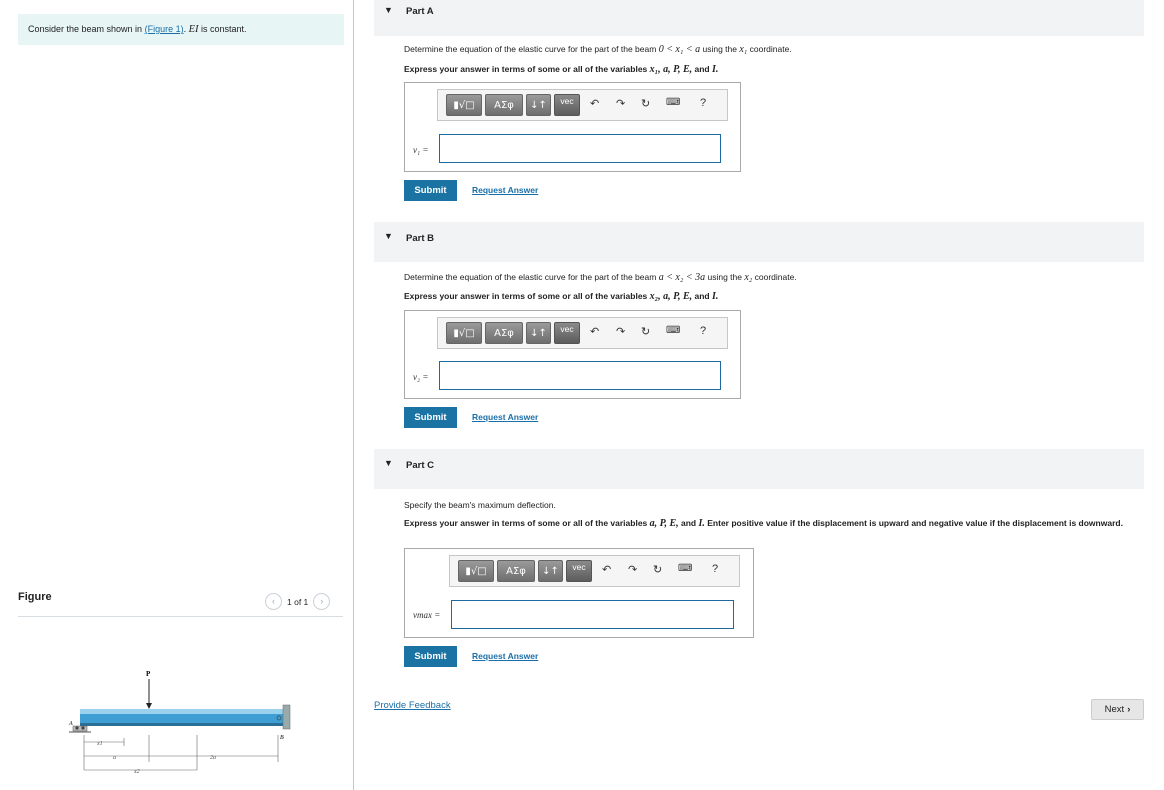 Image resolution: width=1164 pixels, height=790 pixels. Describe the element at coordinates (420, 465) in the screenshot. I see `part-c-title: Part C` at that location.